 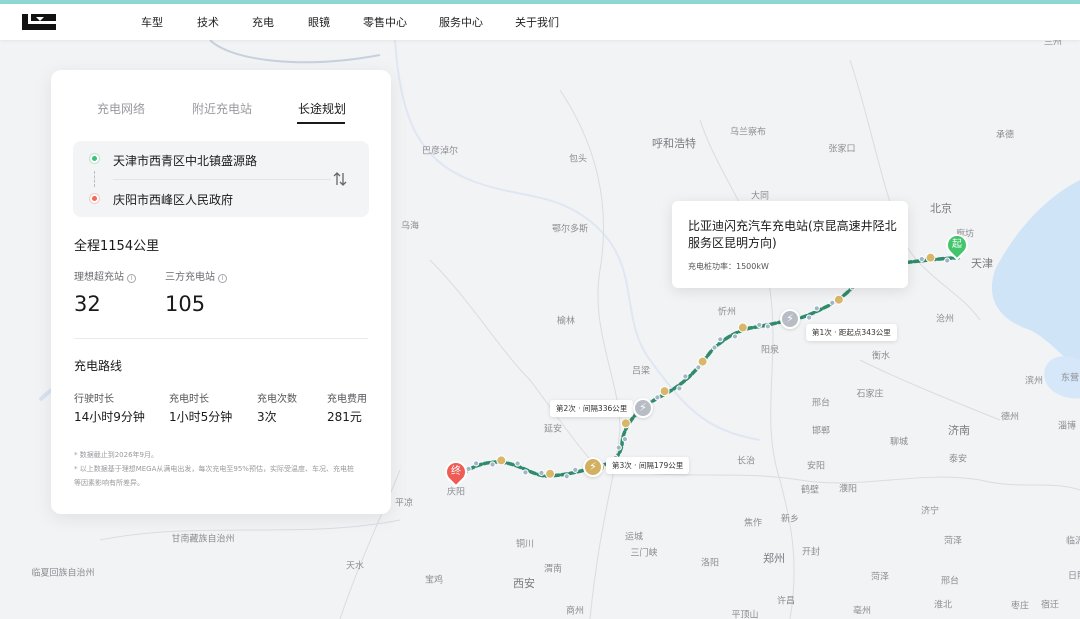 What do you see at coordinates (790, 244) in the screenshot?
I see `charging-station-tooltip: 比亚迪闪充汽车充电站(京昆高速井陉北服务区昆明方向) 充电桩功率：1500kW` at bounding box center [790, 244].